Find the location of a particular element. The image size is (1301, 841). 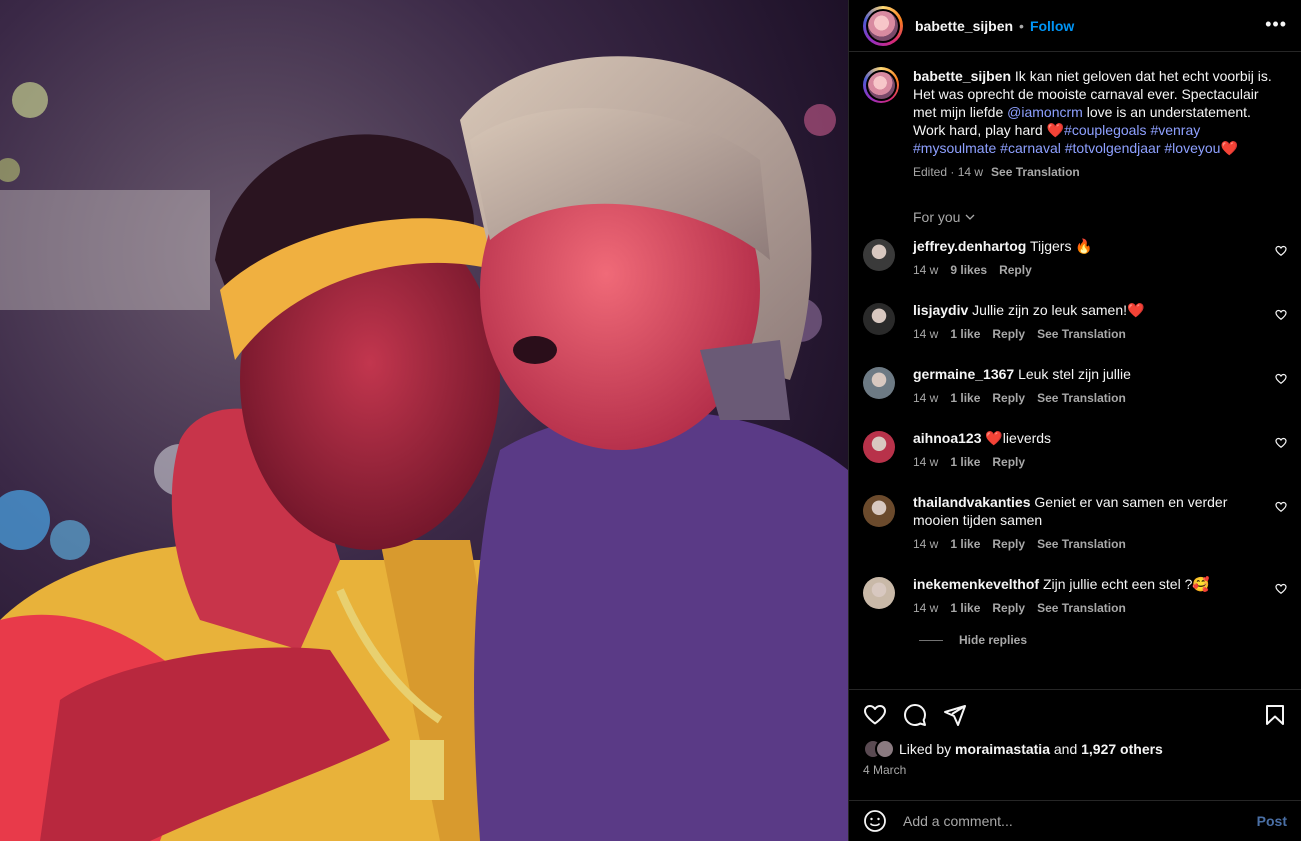

more-options-icon: ••• is located at coordinates (1276, 24).